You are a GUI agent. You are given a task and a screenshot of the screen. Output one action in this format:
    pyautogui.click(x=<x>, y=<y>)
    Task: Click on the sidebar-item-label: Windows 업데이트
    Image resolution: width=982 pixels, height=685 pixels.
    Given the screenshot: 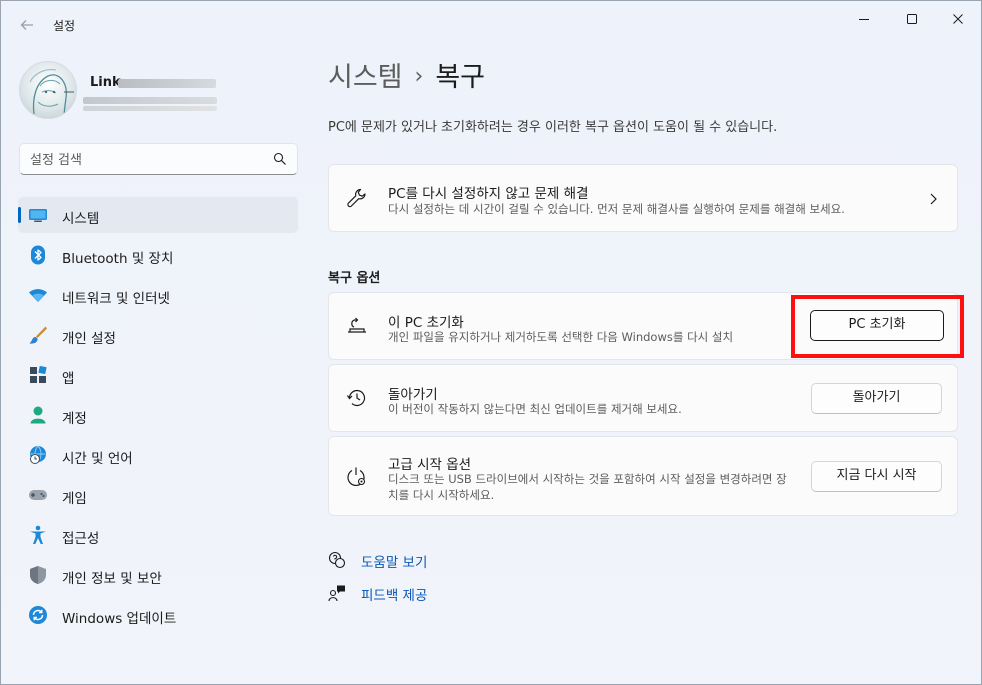 What is the action you would take?
    pyautogui.click(x=119, y=619)
    